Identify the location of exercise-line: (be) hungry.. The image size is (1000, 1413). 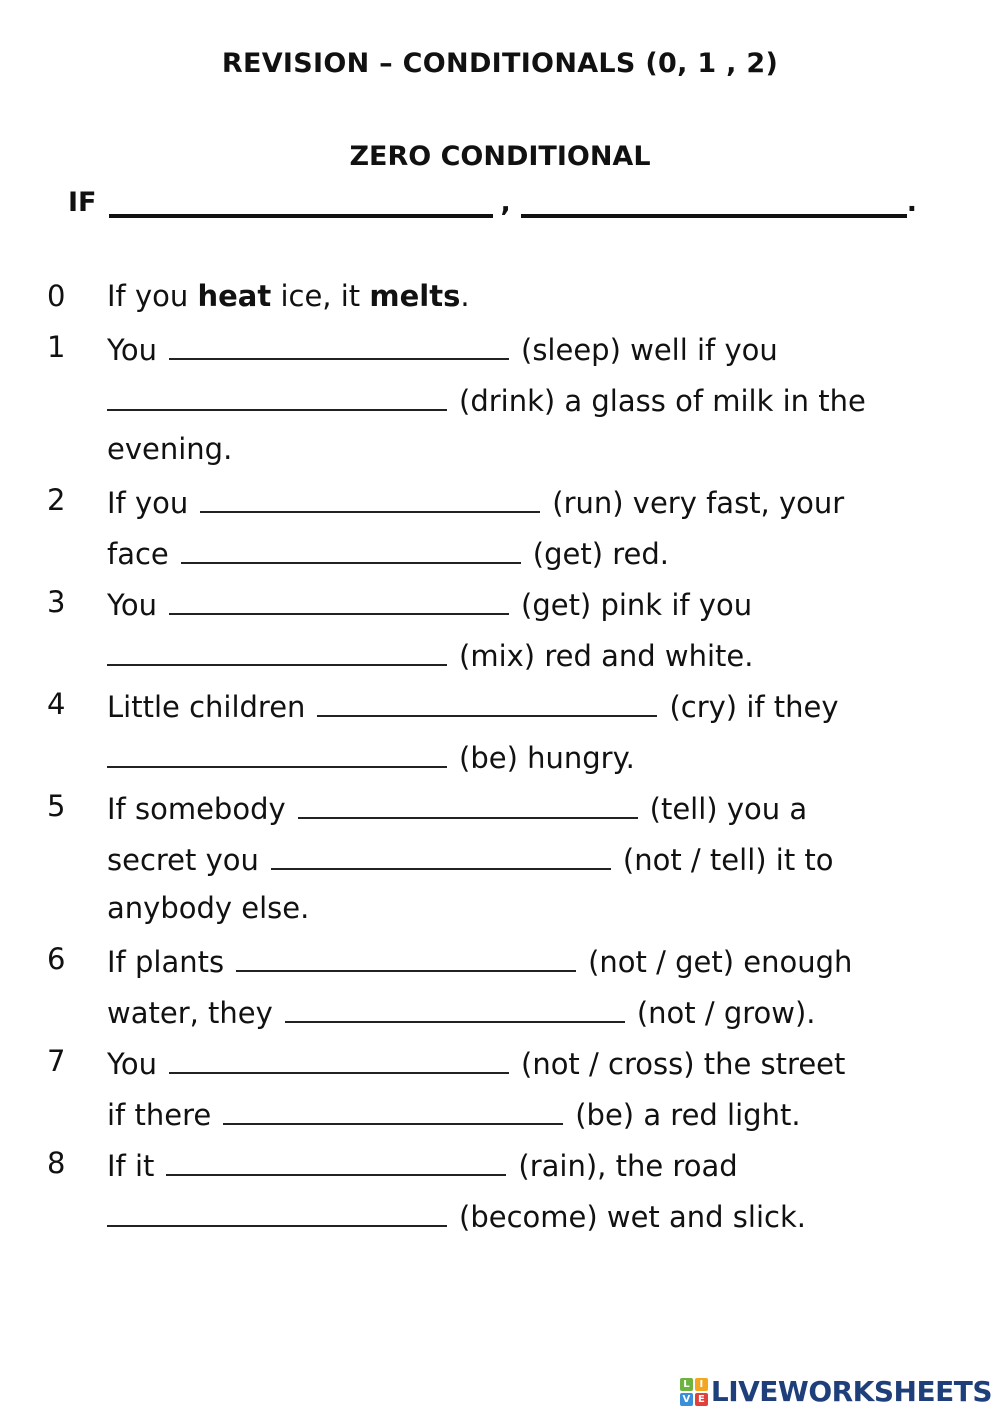
(500, 761).